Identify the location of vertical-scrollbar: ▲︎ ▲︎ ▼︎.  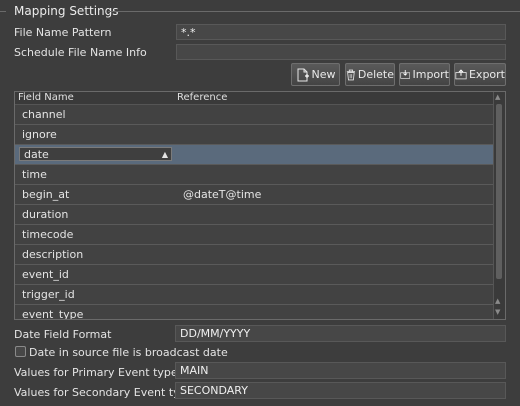
(499, 205).